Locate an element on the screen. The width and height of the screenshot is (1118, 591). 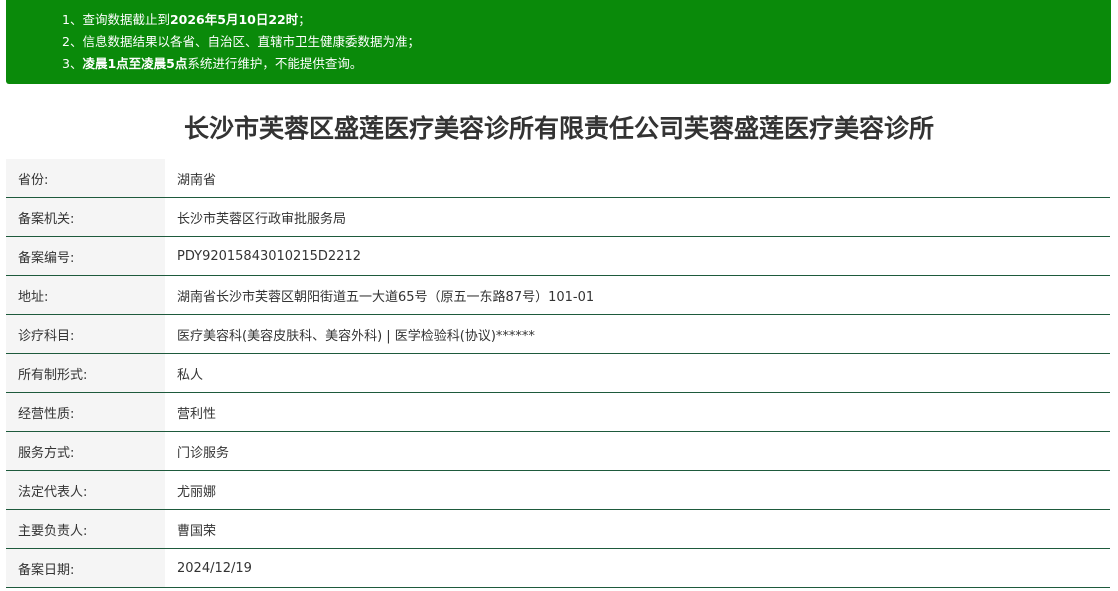
notice-line-1-prefix: 1、查询数据截止到 is located at coordinates (116, 19).